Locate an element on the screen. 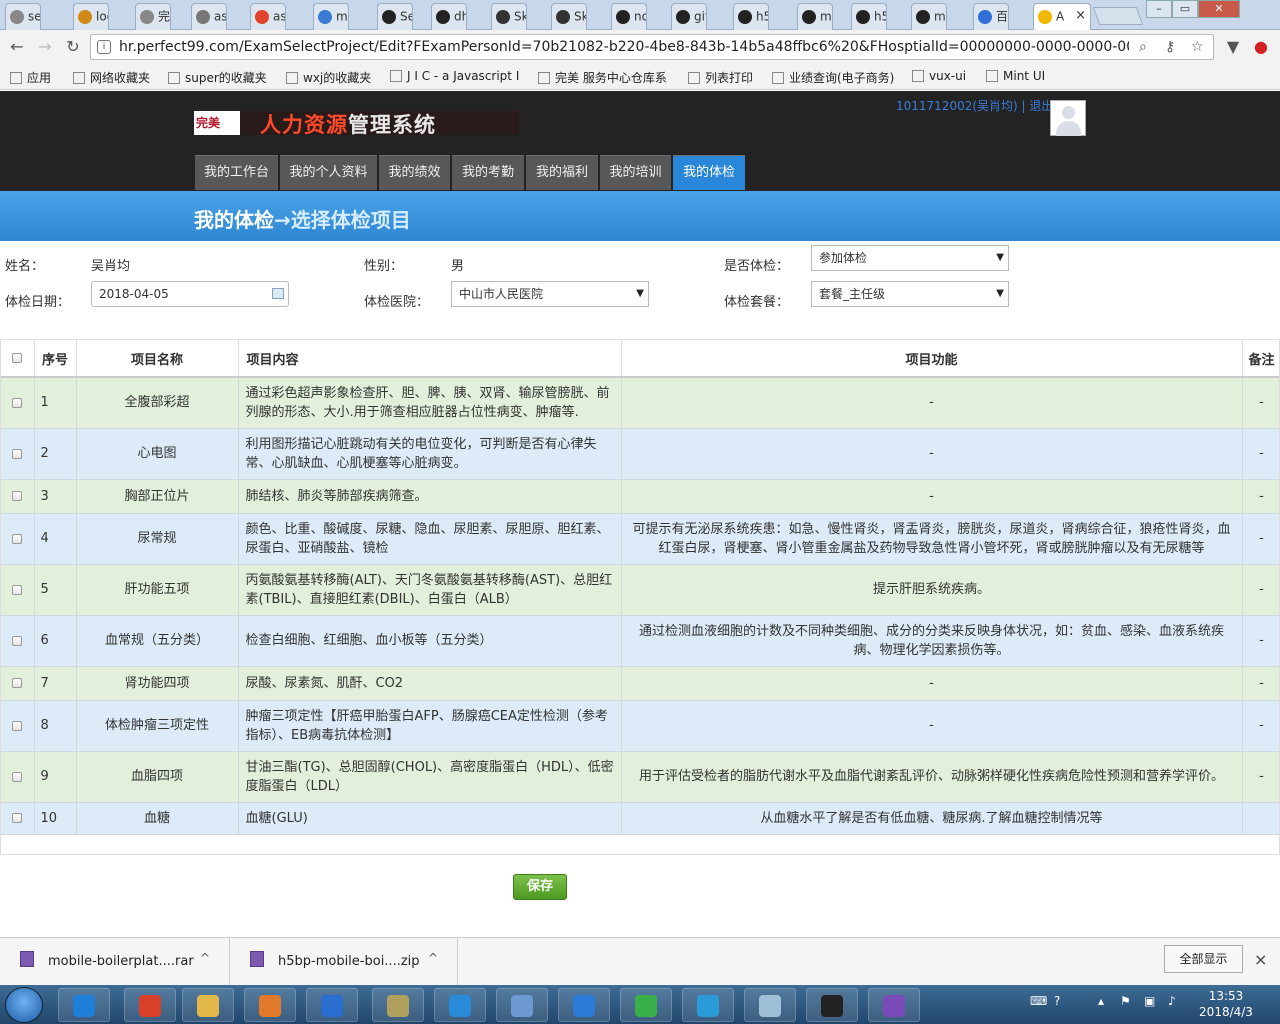 This screenshot has width=1280, height=1024. bookmark-item: super的收藏夹 is located at coordinates (217, 77).